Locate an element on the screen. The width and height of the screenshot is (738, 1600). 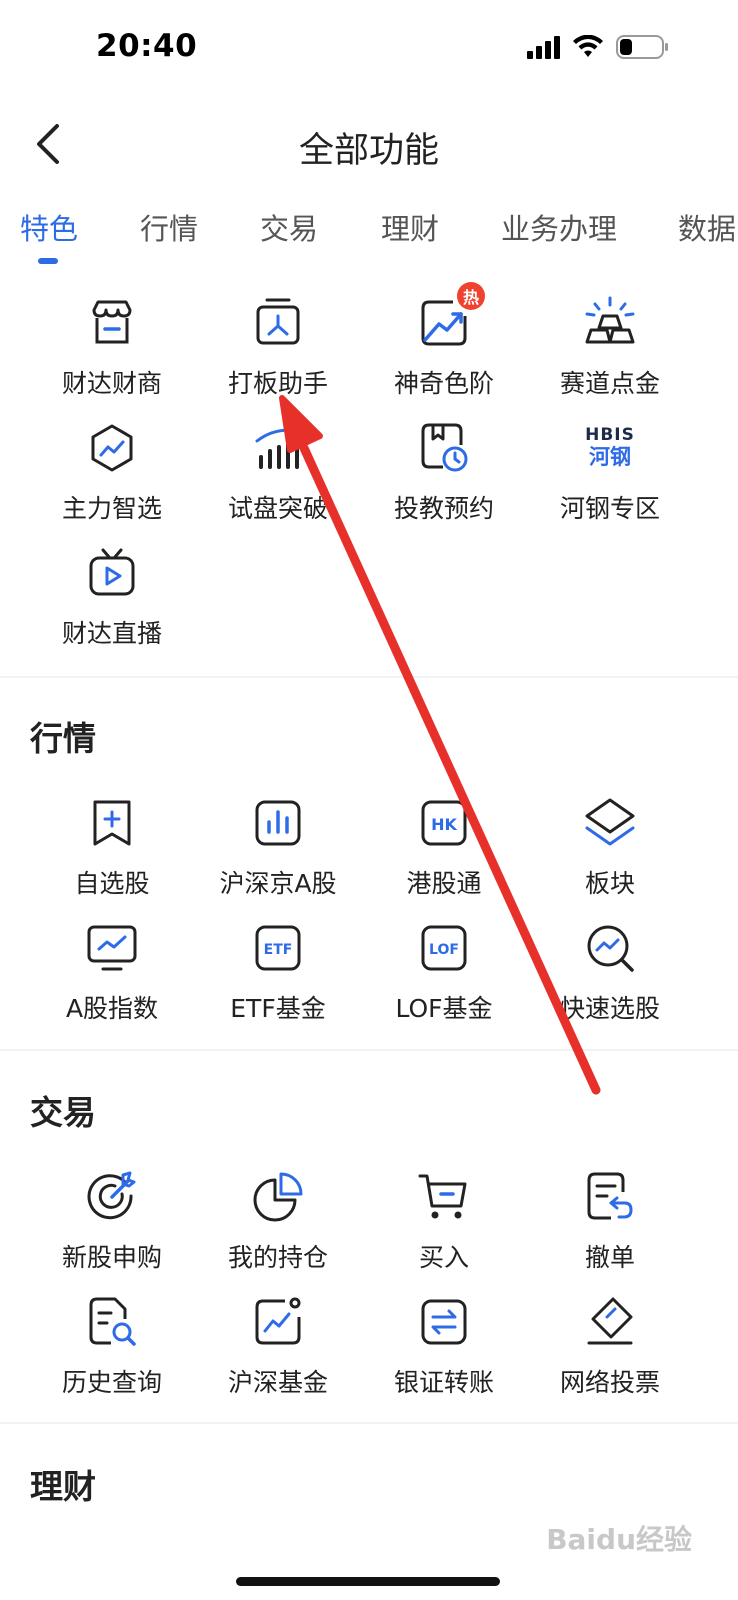
gold-bar-icon is located at coordinates (610, 323).